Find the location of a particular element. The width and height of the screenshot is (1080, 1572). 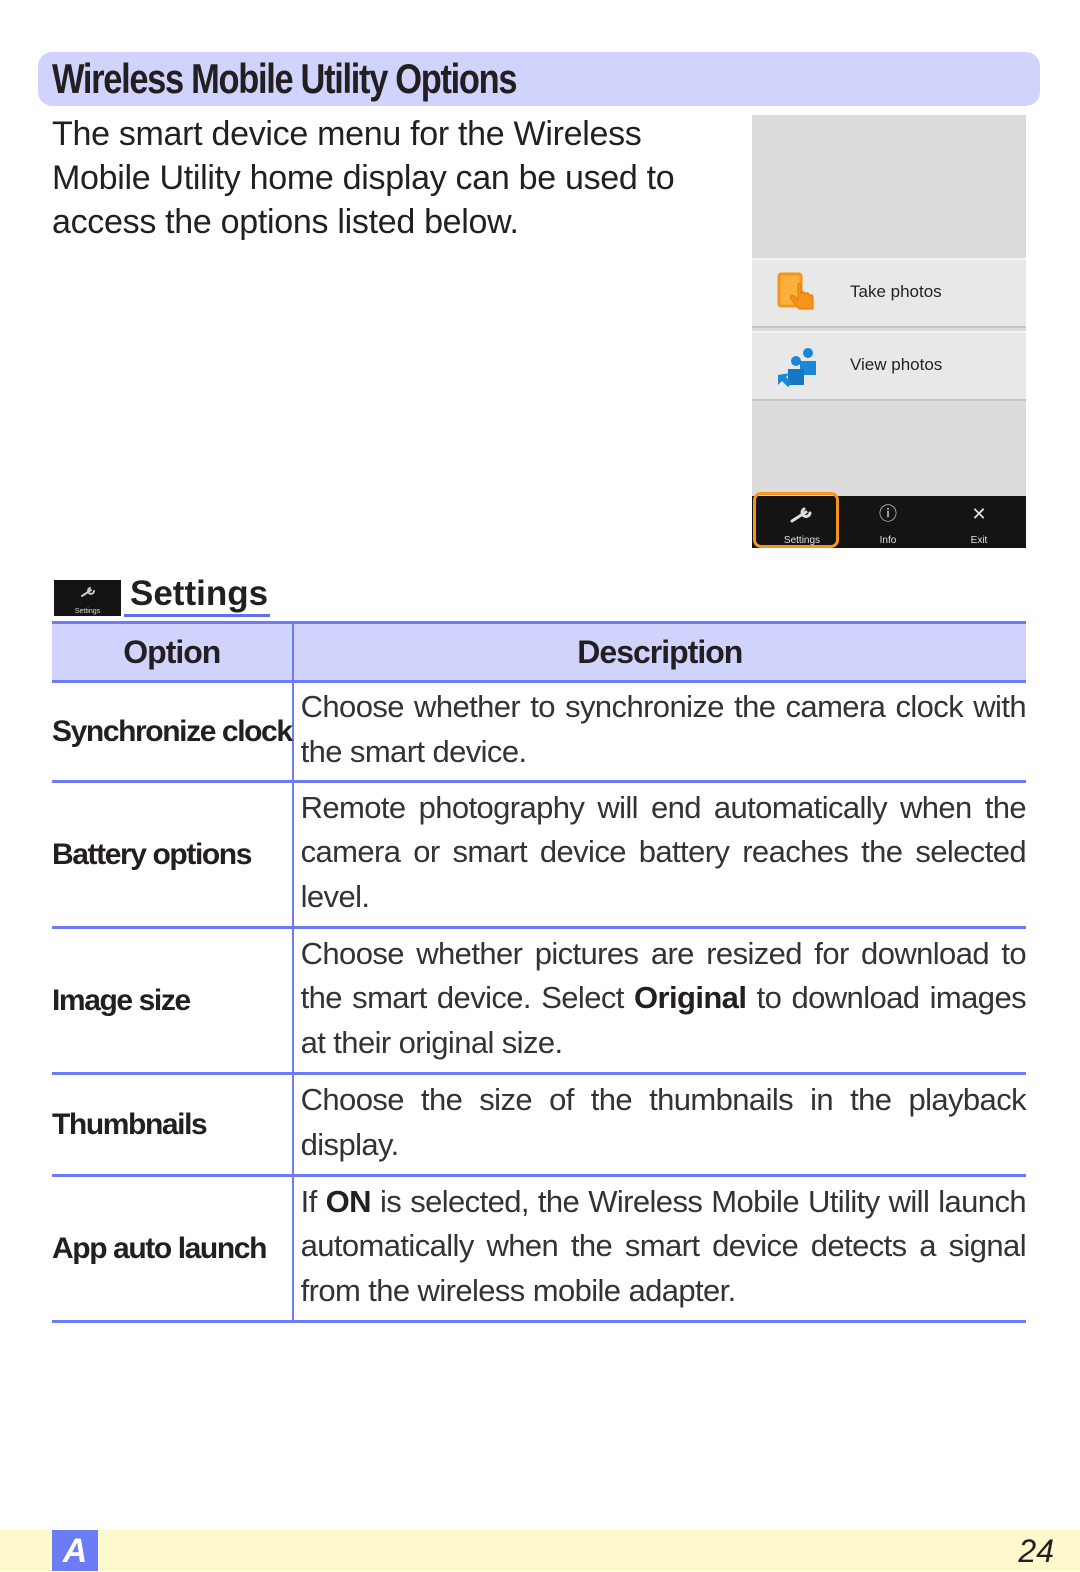

menu-item-take-photos: Take photos is located at coordinates (889, 293).